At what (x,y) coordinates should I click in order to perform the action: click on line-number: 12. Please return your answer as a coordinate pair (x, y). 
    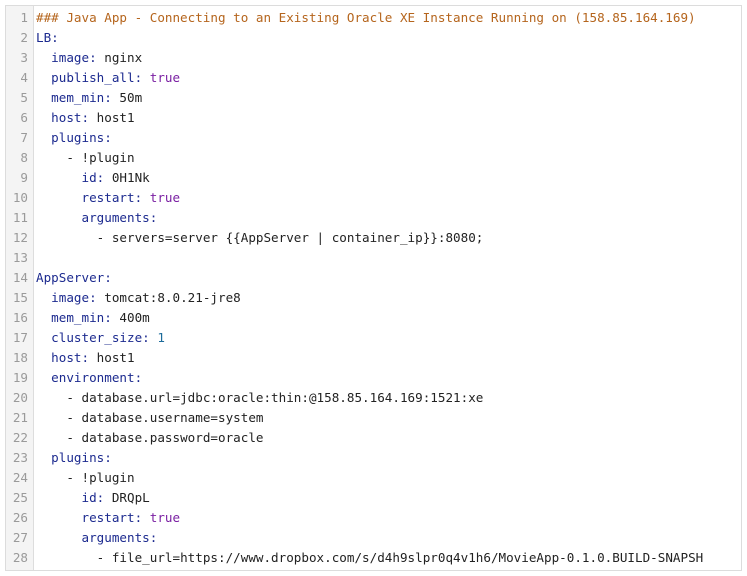
    Looking at the image, I should click on (20, 237).